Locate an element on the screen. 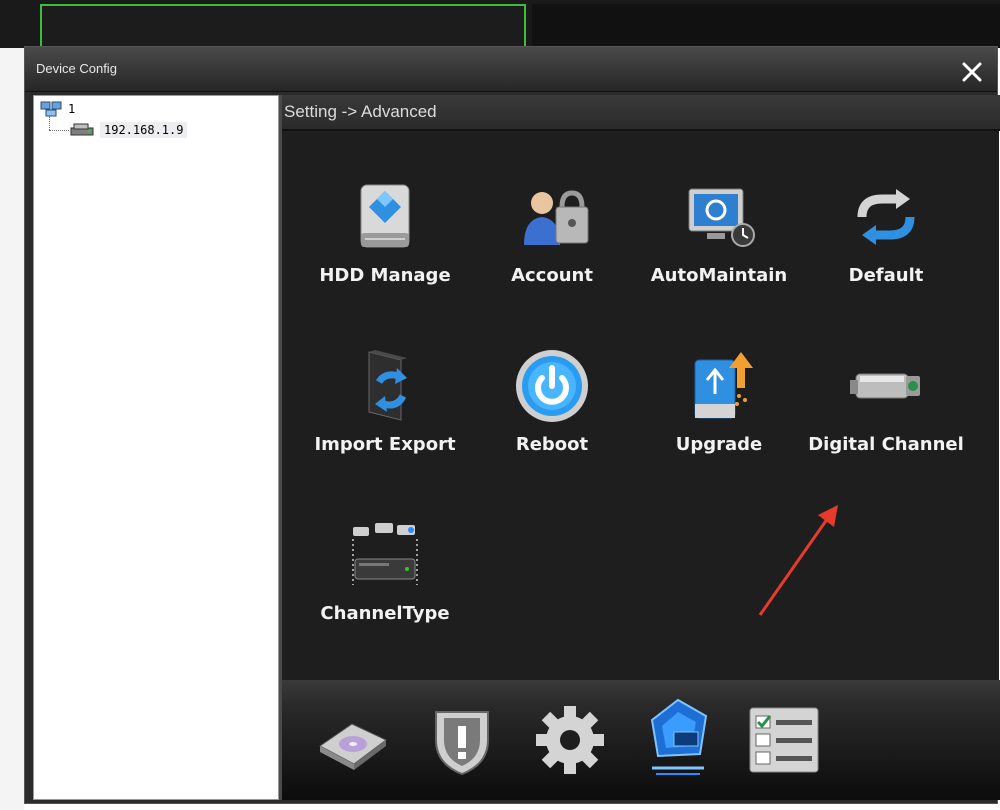 The height and width of the screenshot is (810, 1000). dialog-titlebar: Device Config is located at coordinates (511, 69).